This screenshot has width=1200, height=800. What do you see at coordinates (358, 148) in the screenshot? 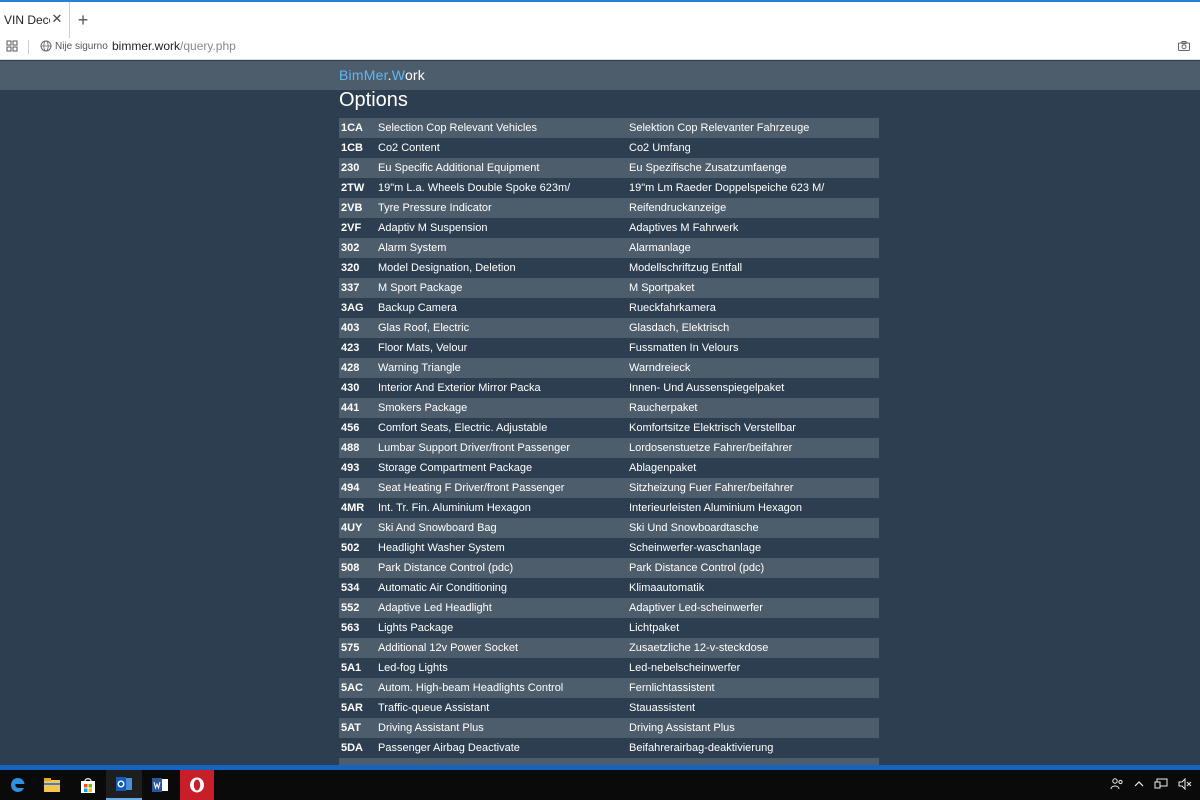
I see `option-code: 1CB` at bounding box center [358, 148].